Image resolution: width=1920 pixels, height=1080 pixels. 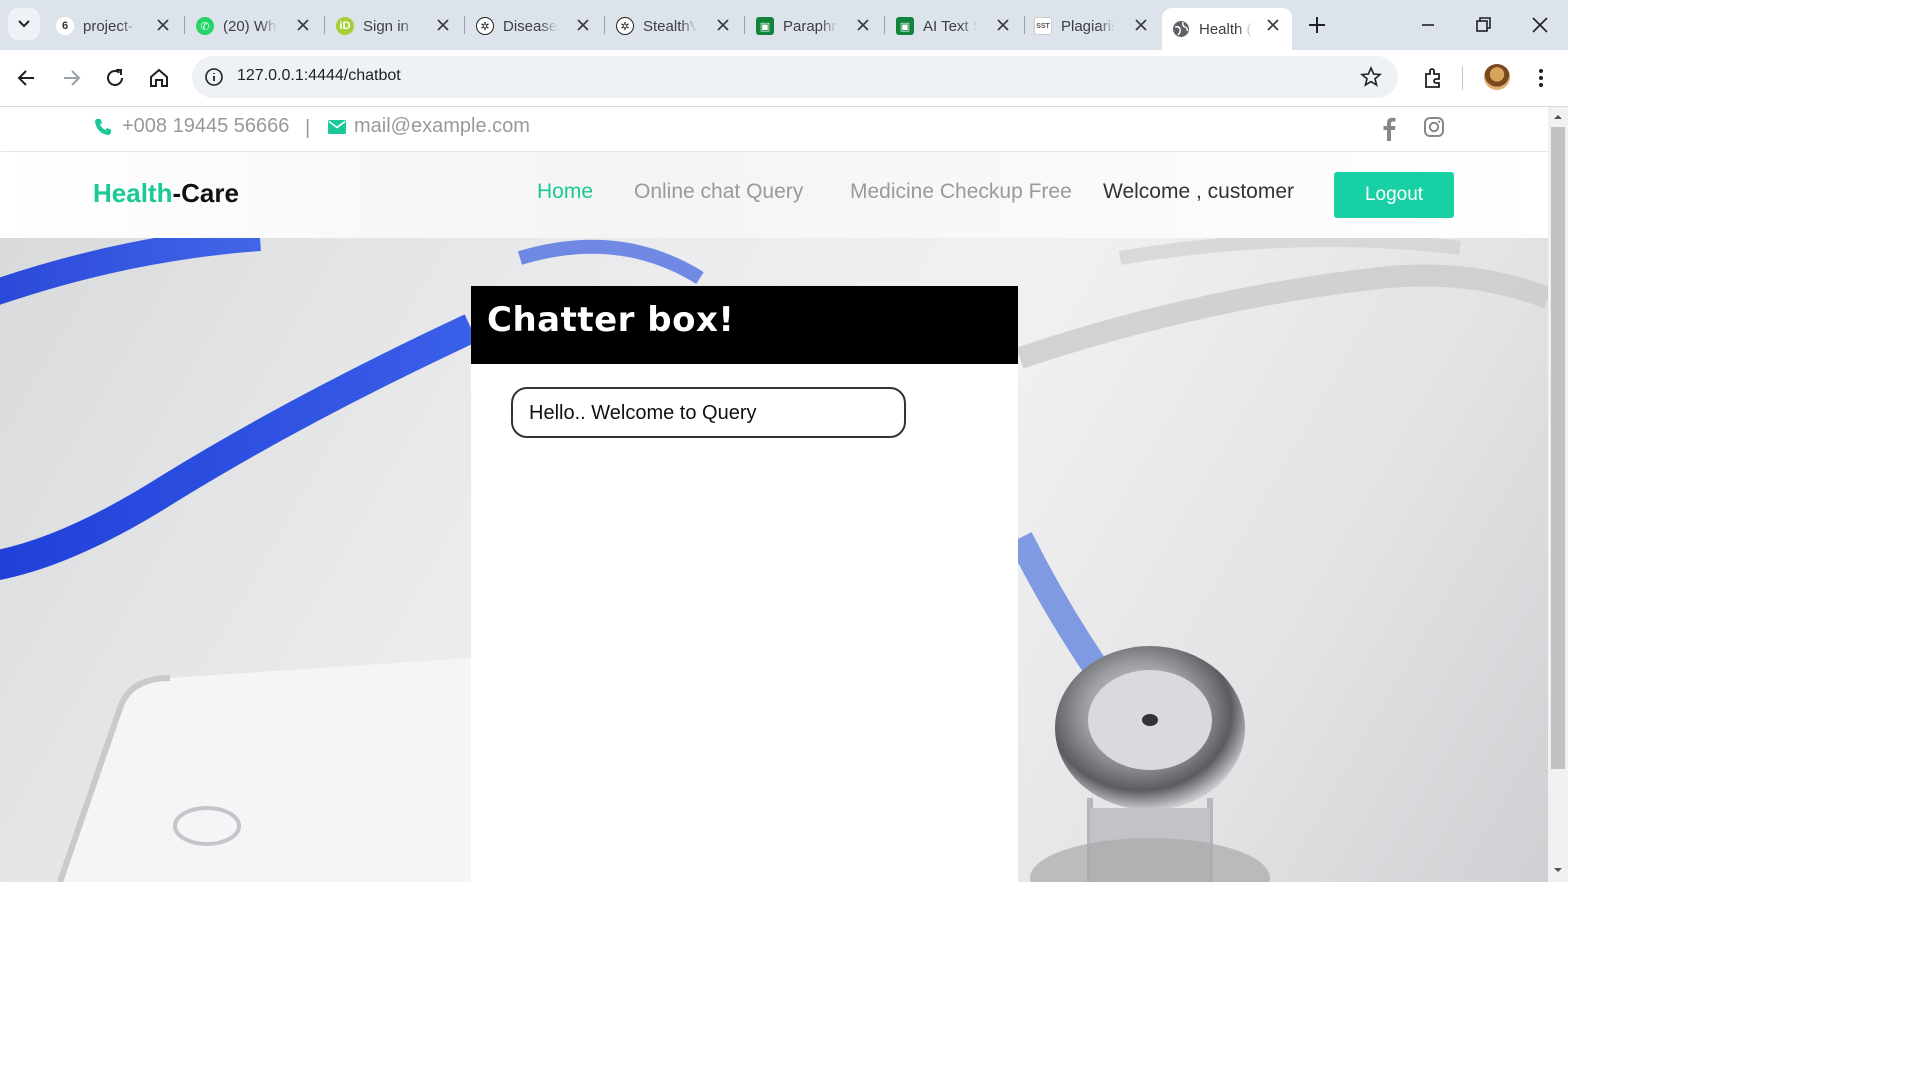 I want to click on address-bar: 127.0.0.1:4444/chatbot, so click(x=795, y=77).